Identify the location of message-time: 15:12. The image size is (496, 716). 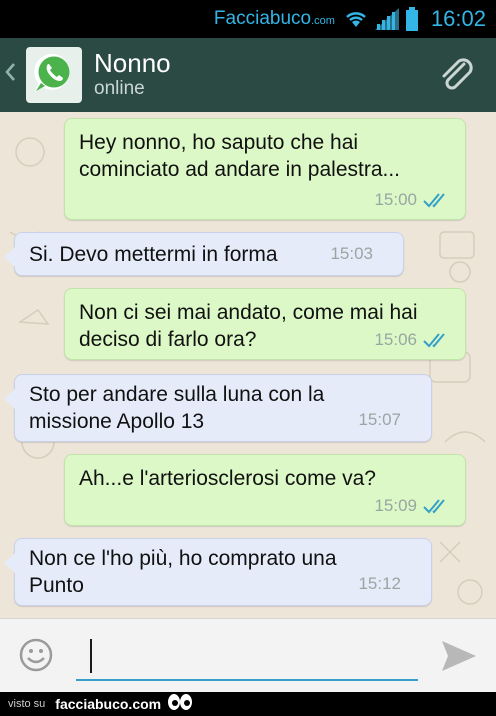
(379, 583).